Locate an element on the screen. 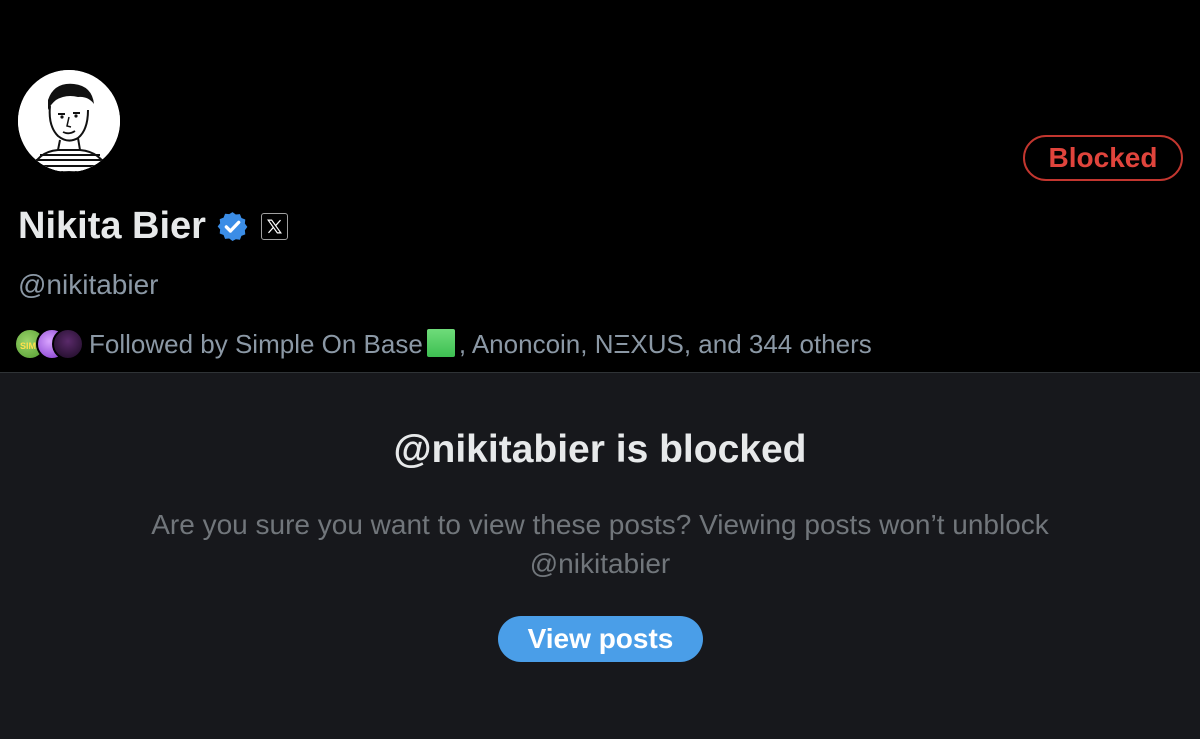  follower-avatar is located at coordinates (68, 344).